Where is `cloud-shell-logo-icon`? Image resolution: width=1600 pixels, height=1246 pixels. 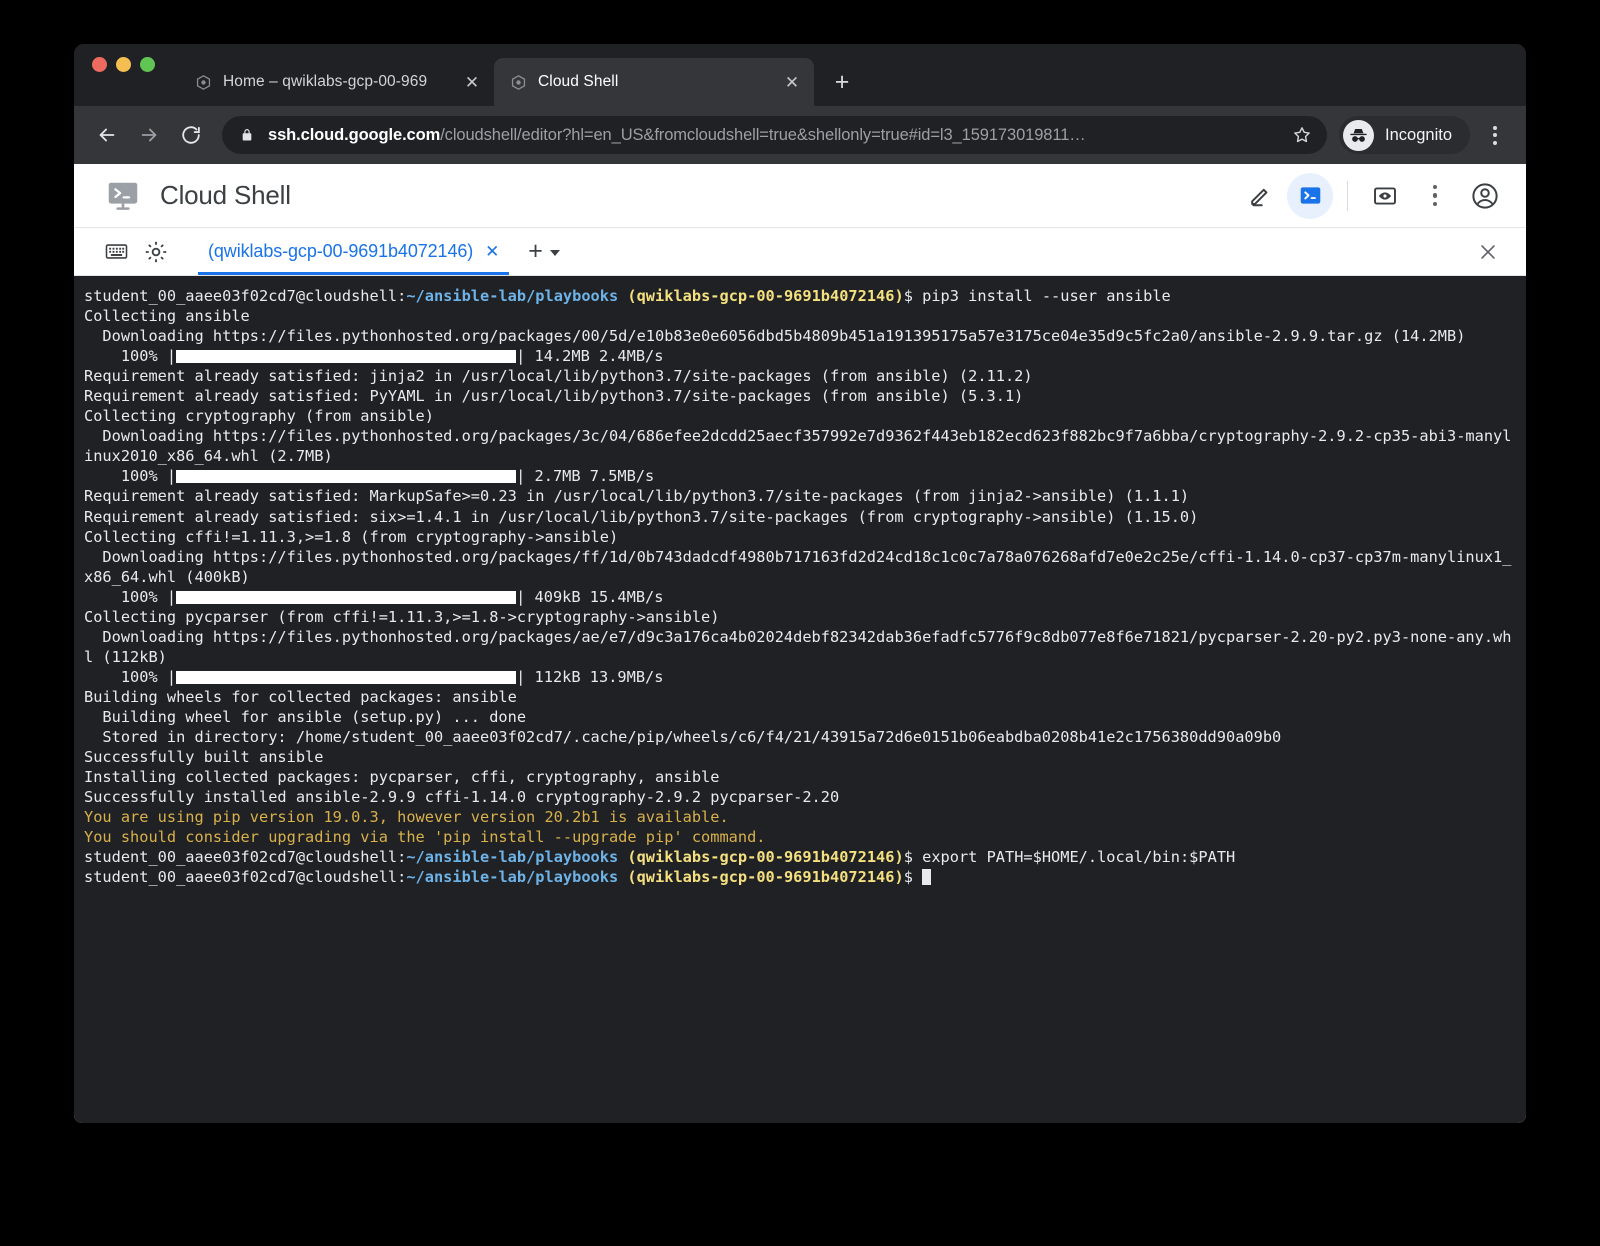
cloud-shell-logo-icon is located at coordinates (123, 196).